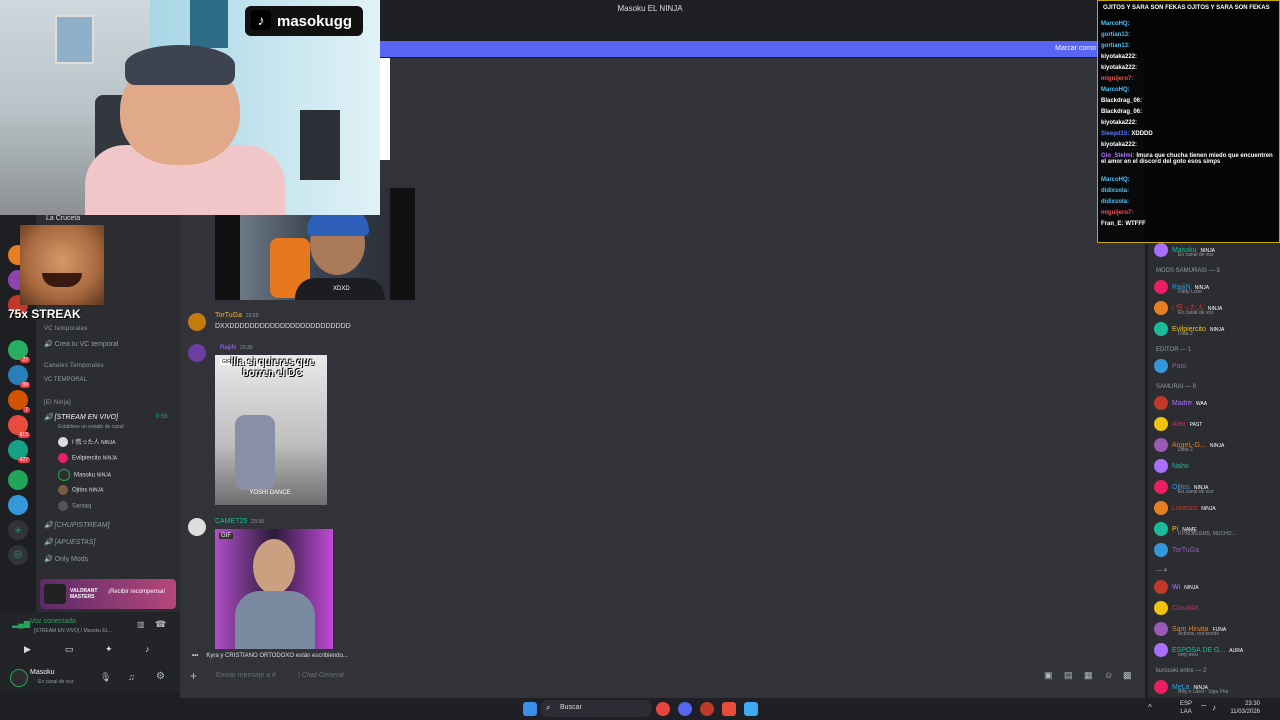 The image size is (1280, 720). Describe the element at coordinates (1190, 292) in the screenshot. I see `member-activity: Dutty Love` at that location.